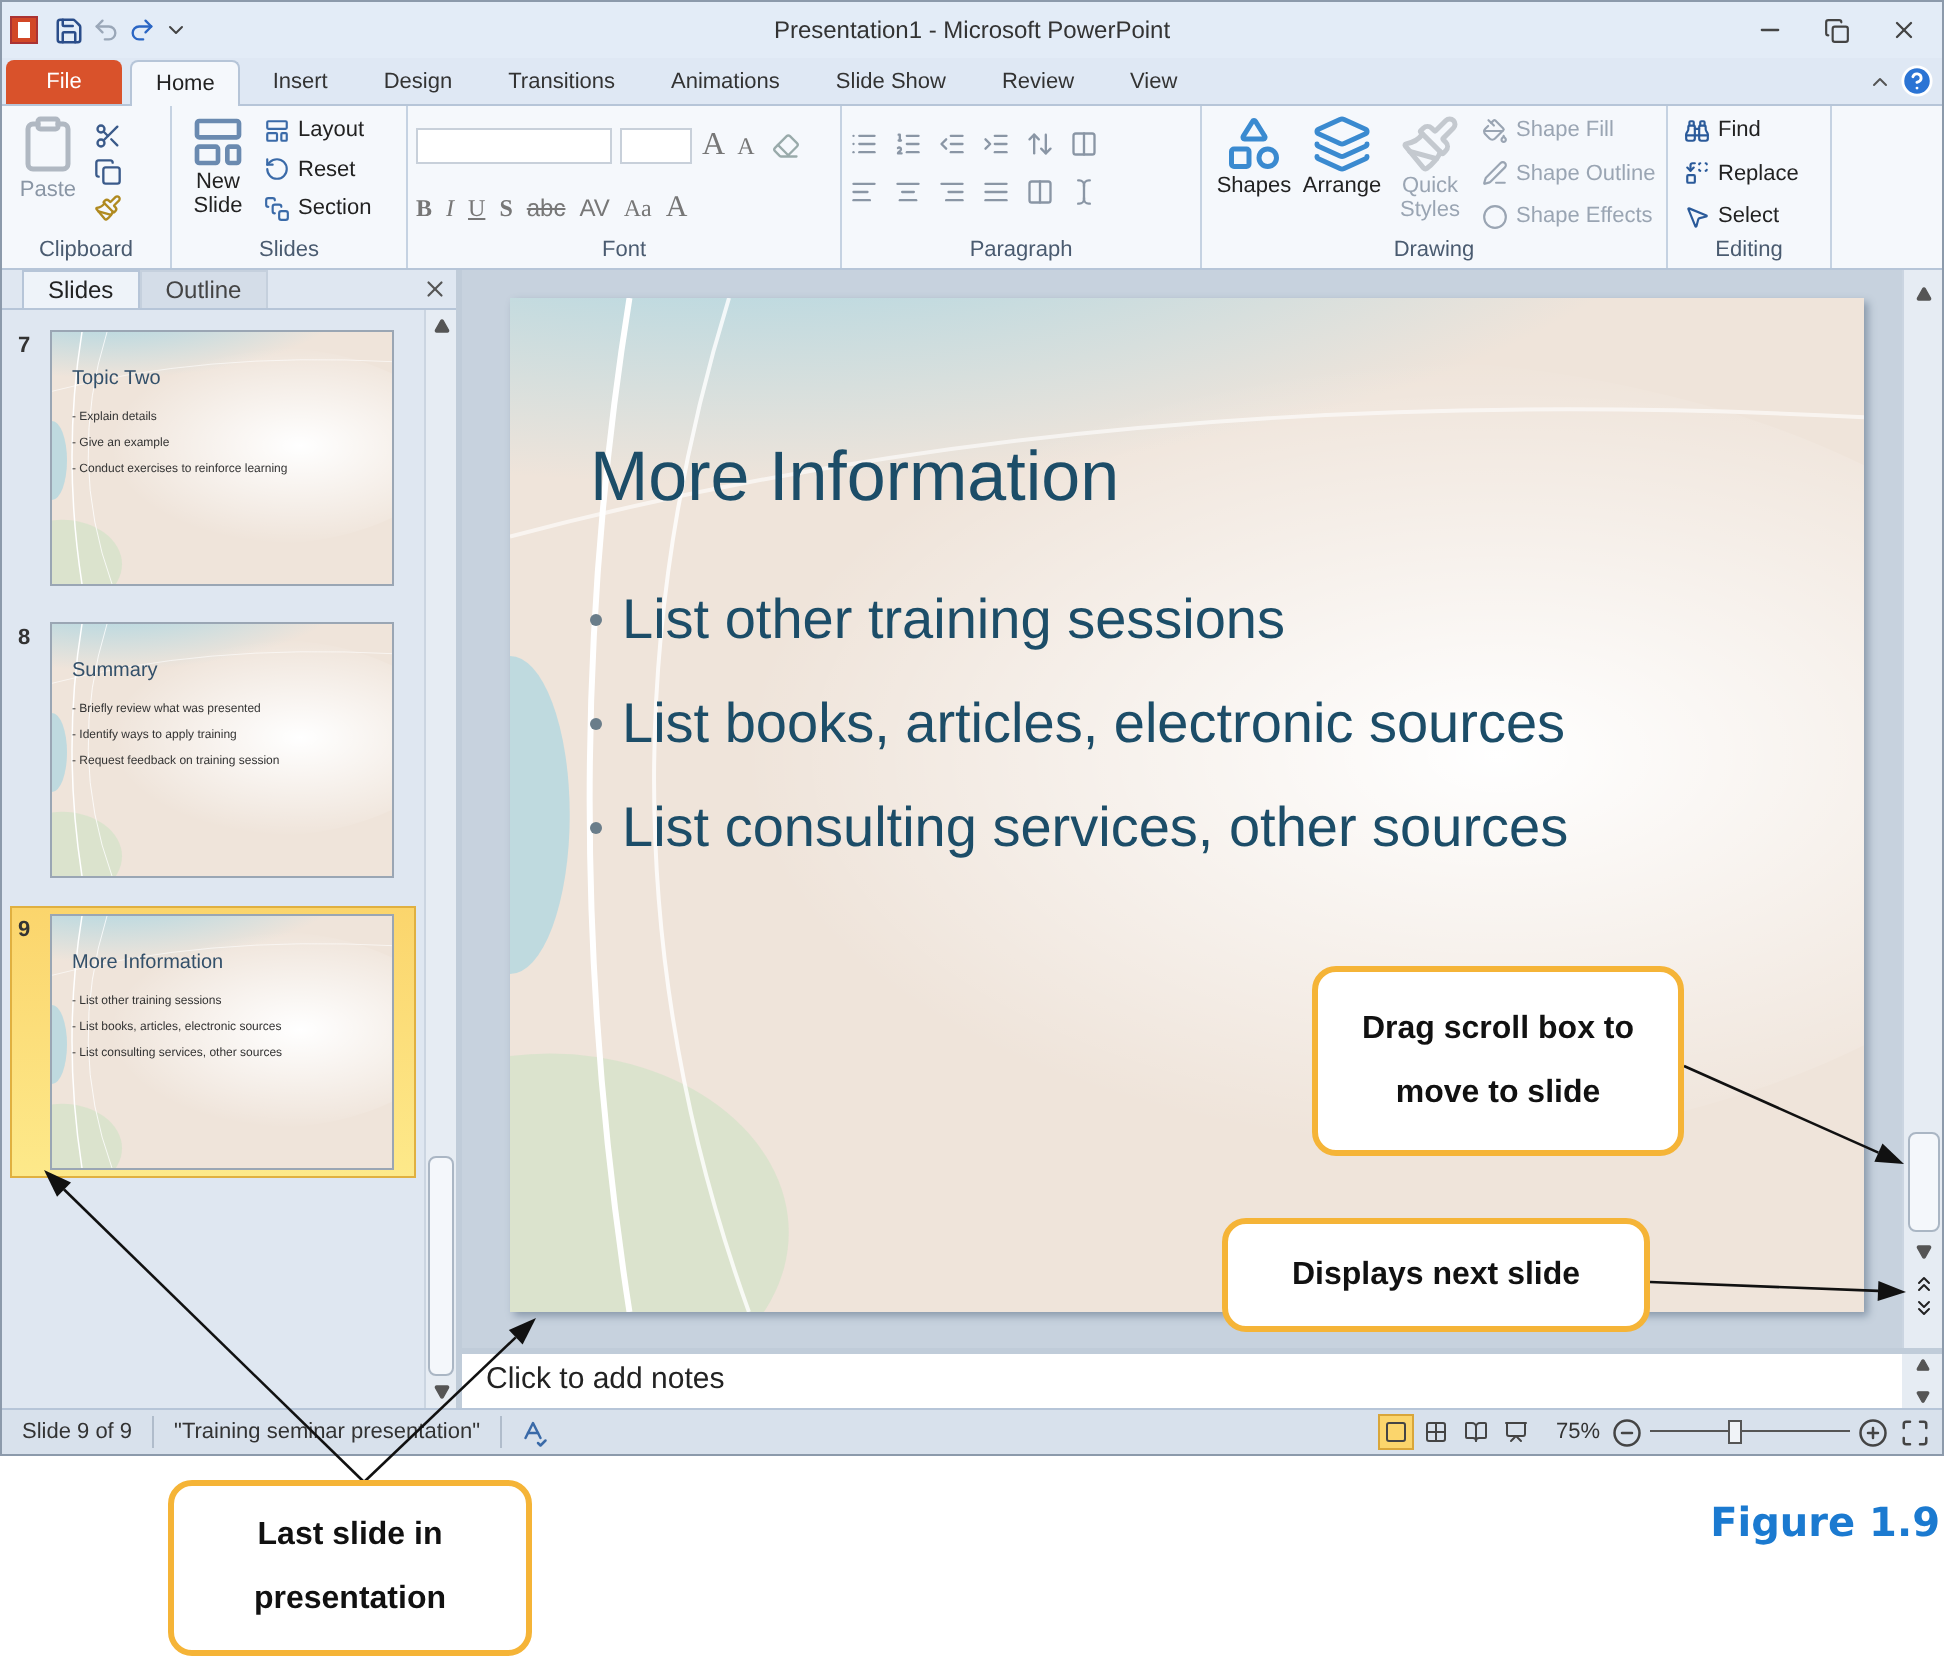 Image resolution: width=1948 pixels, height=1660 pixels. What do you see at coordinates (25, 931) in the screenshot?
I see `slide-number: 9` at bounding box center [25, 931].